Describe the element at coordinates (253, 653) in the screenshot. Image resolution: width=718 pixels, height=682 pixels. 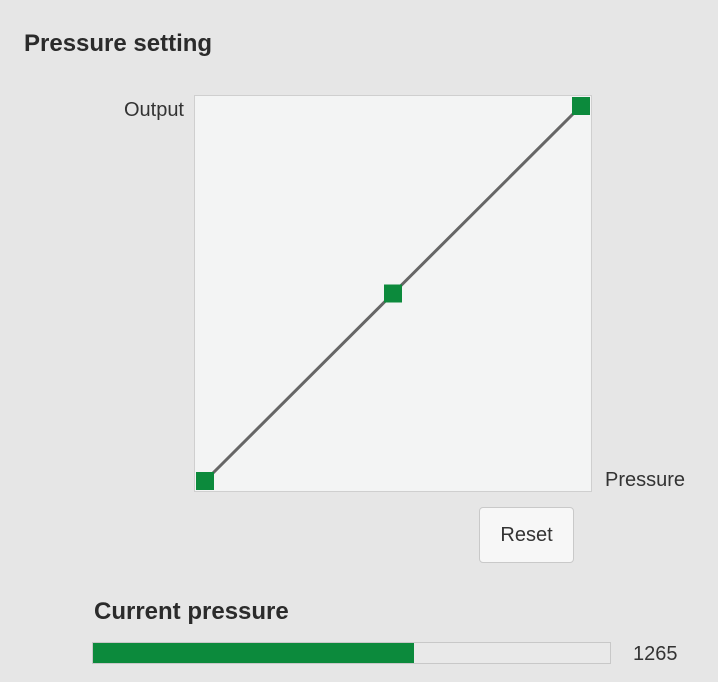
I see `current-pressure-bar-fill` at that location.